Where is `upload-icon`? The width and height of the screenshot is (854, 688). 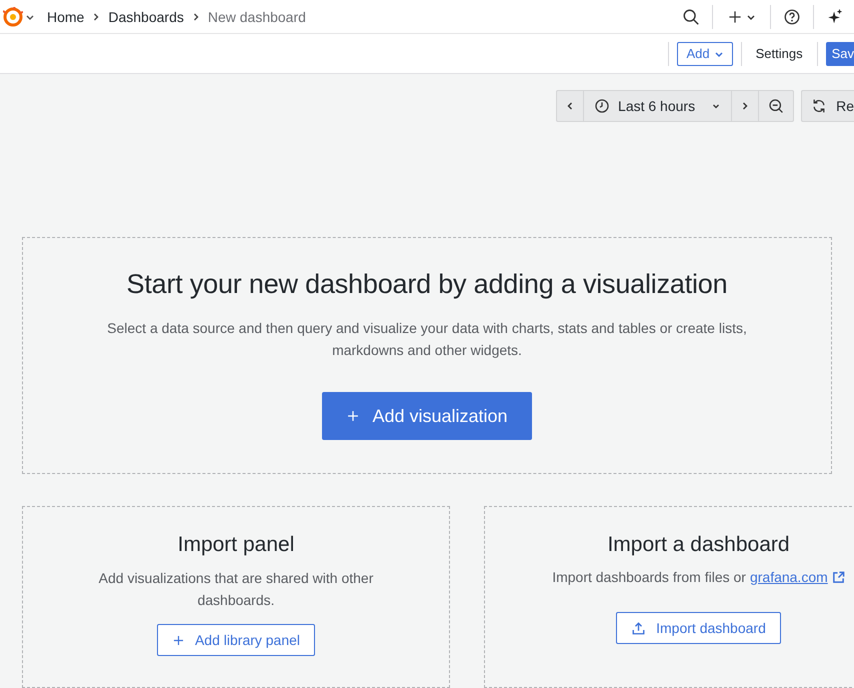
upload-icon is located at coordinates (638, 628).